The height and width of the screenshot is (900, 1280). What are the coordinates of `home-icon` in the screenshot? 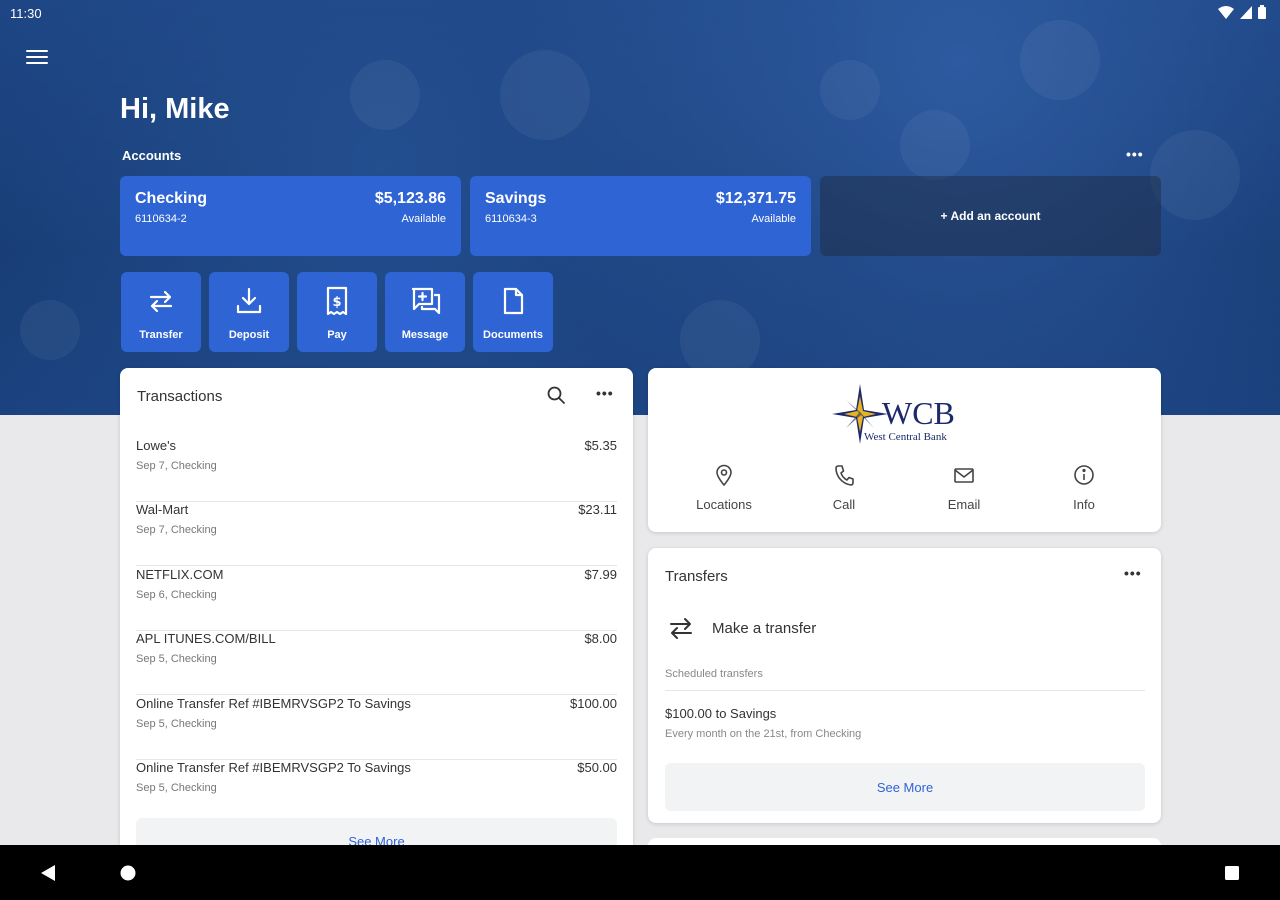 It's located at (128, 872).